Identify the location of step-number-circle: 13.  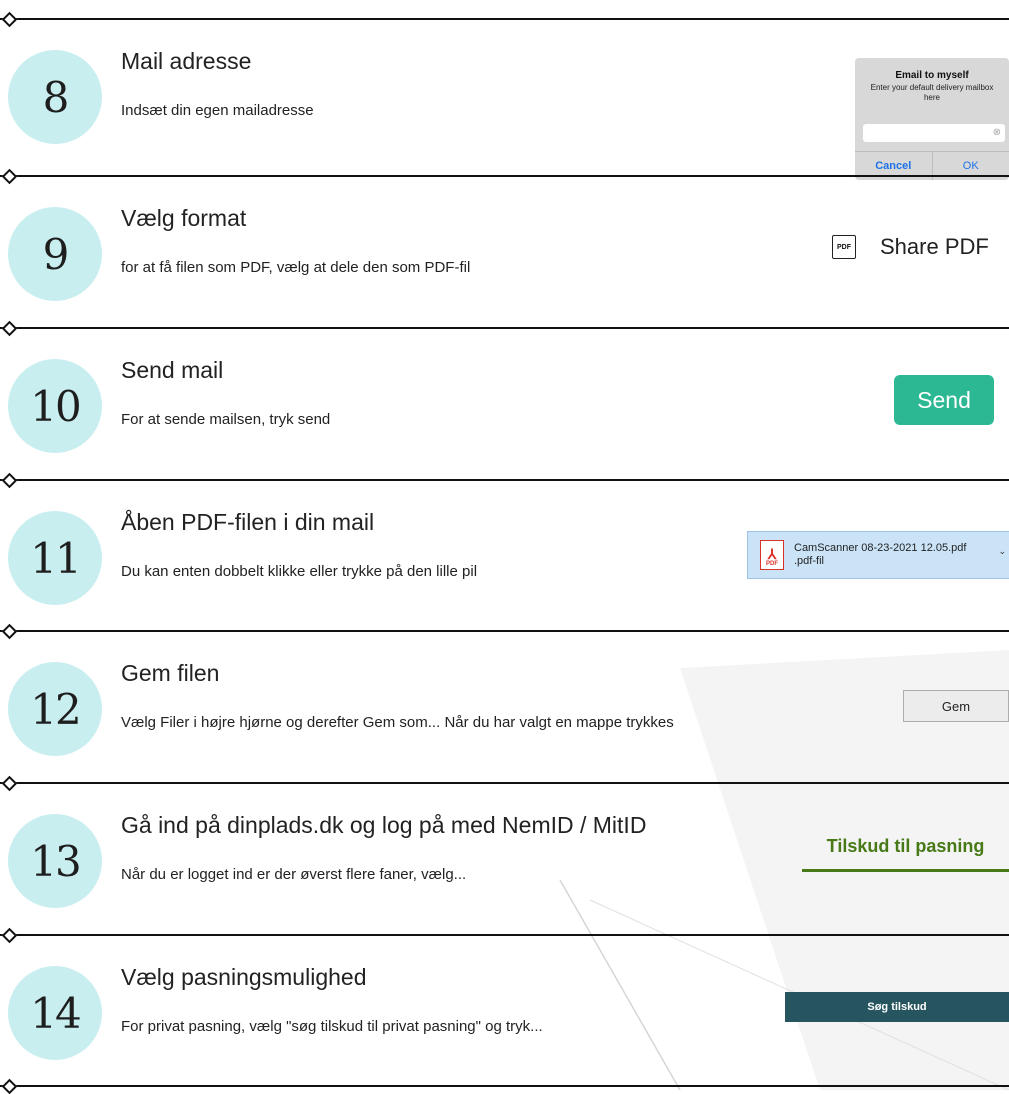
(55, 861).